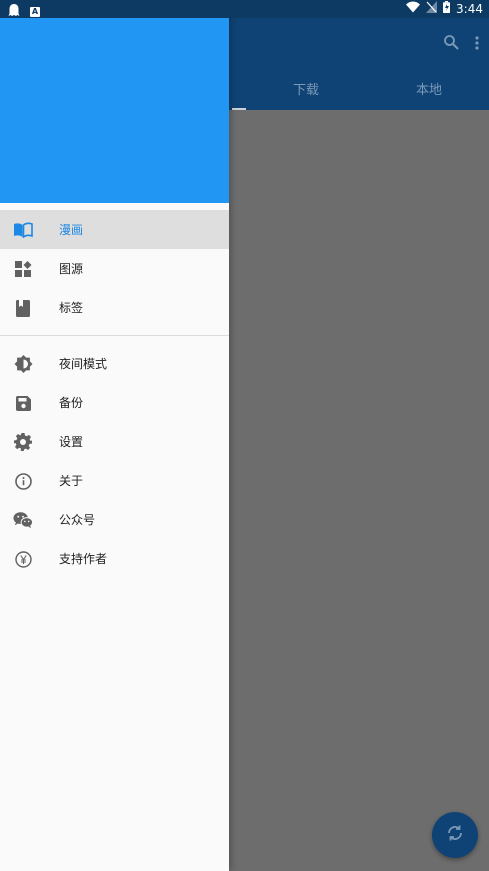 Image resolution: width=489 pixels, height=871 pixels. I want to click on drawer-item-label: 图源, so click(71, 269).